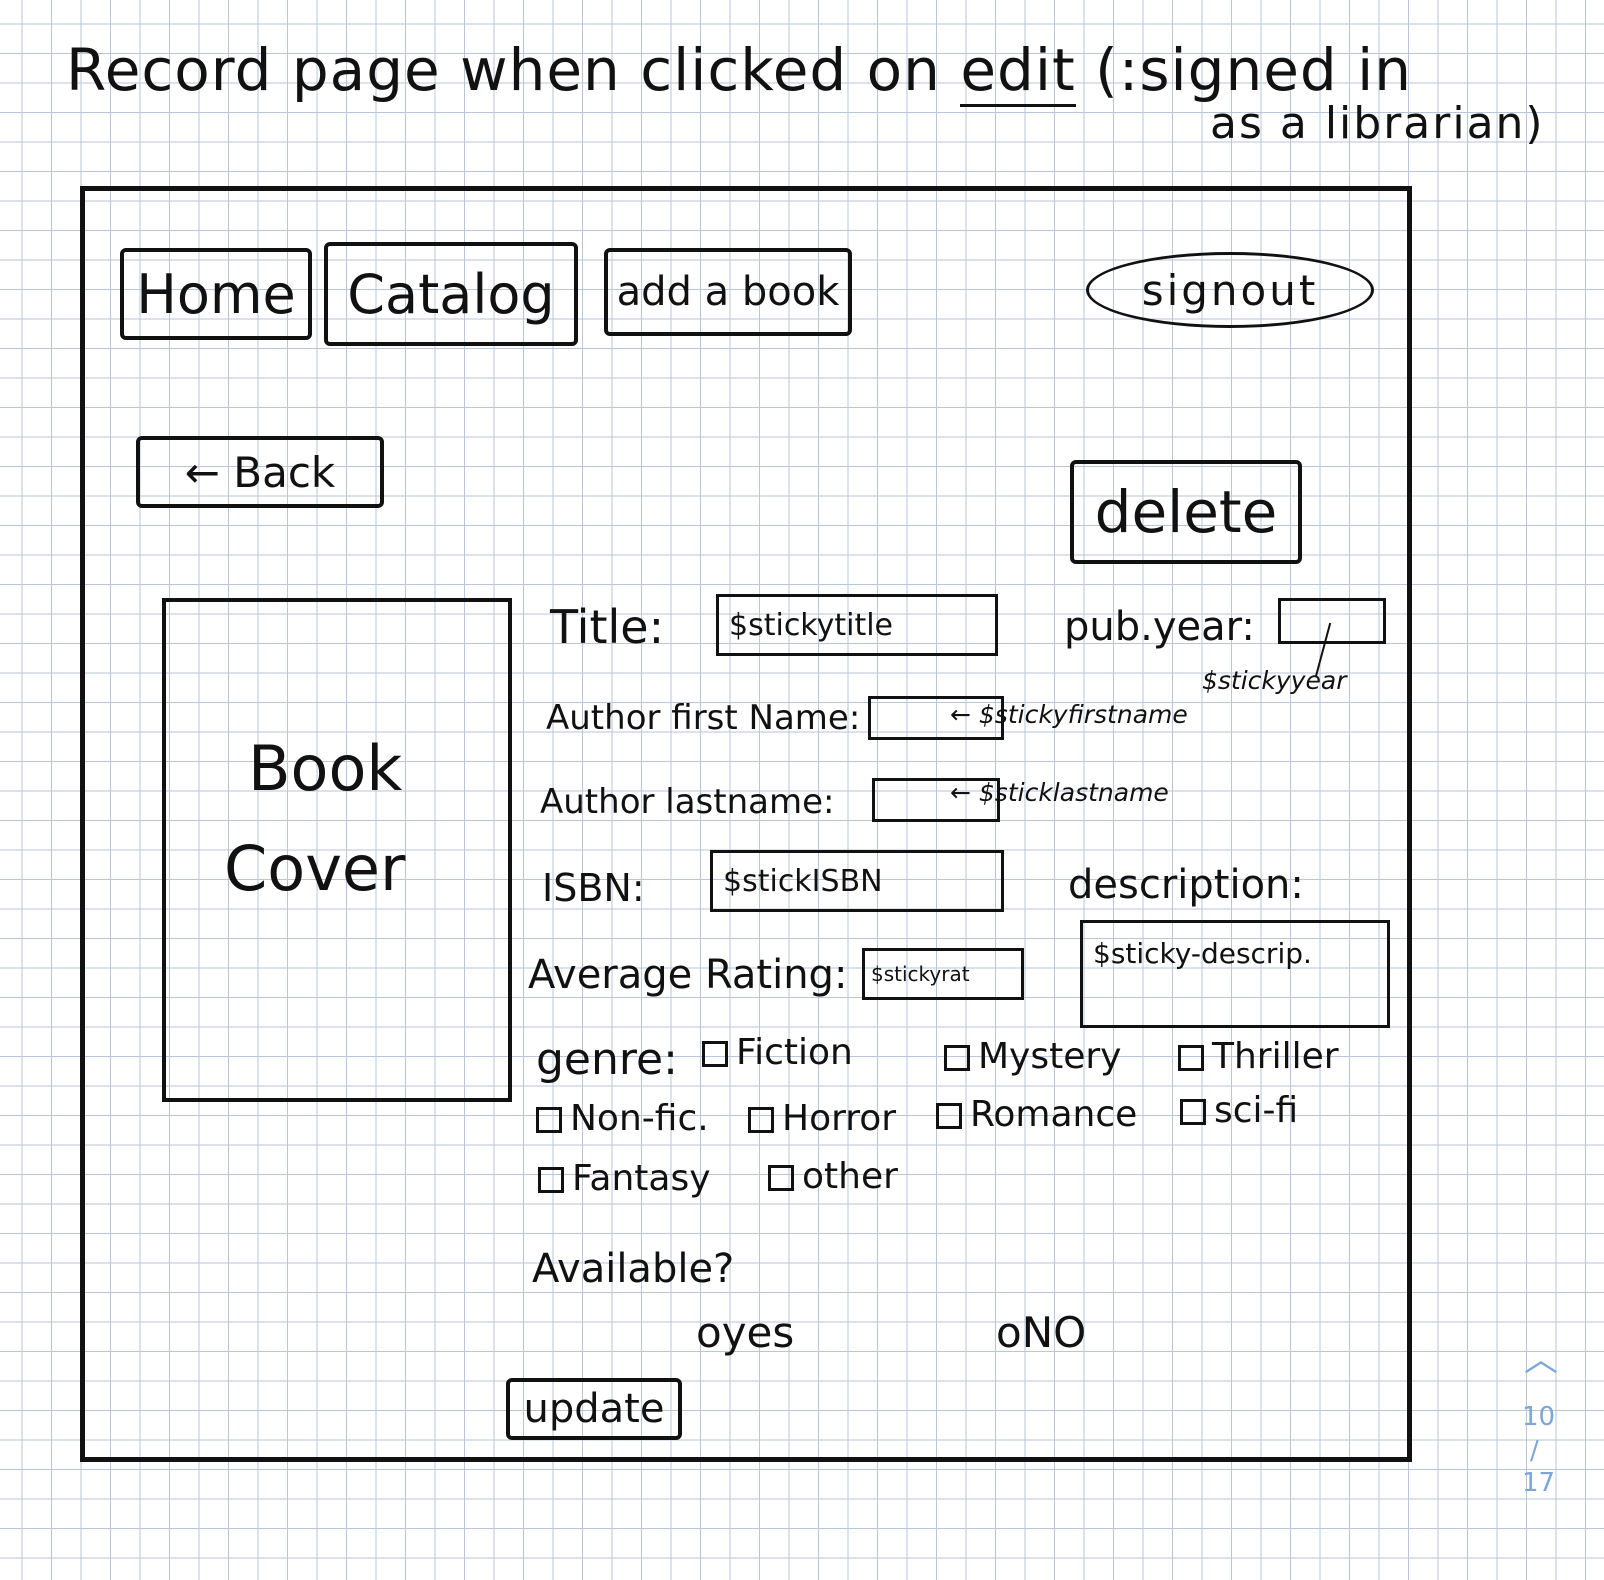 This screenshot has width=1604, height=1580. Describe the element at coordinates (857, 625) in the screenshot. I see `title-input: $stickytitle` at that location.